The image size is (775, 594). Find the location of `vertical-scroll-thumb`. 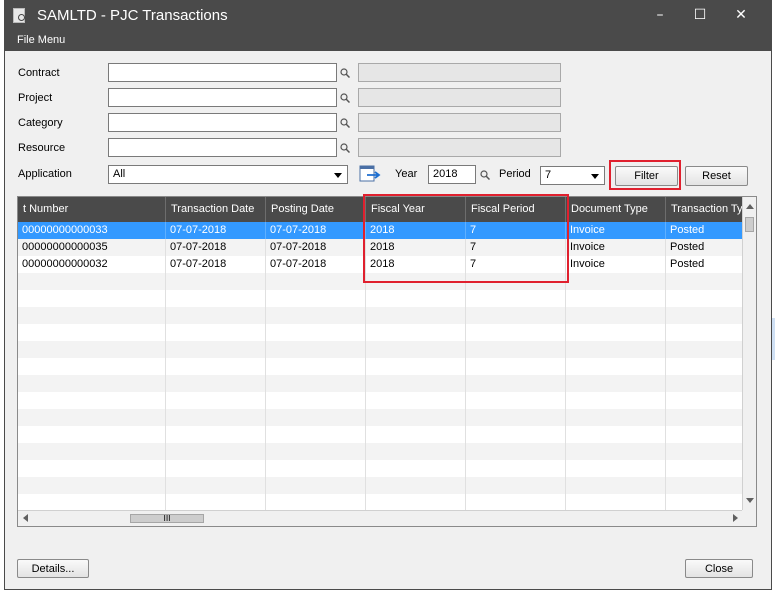

vertical-scroll-thumb is located at coordinates (749, 224).